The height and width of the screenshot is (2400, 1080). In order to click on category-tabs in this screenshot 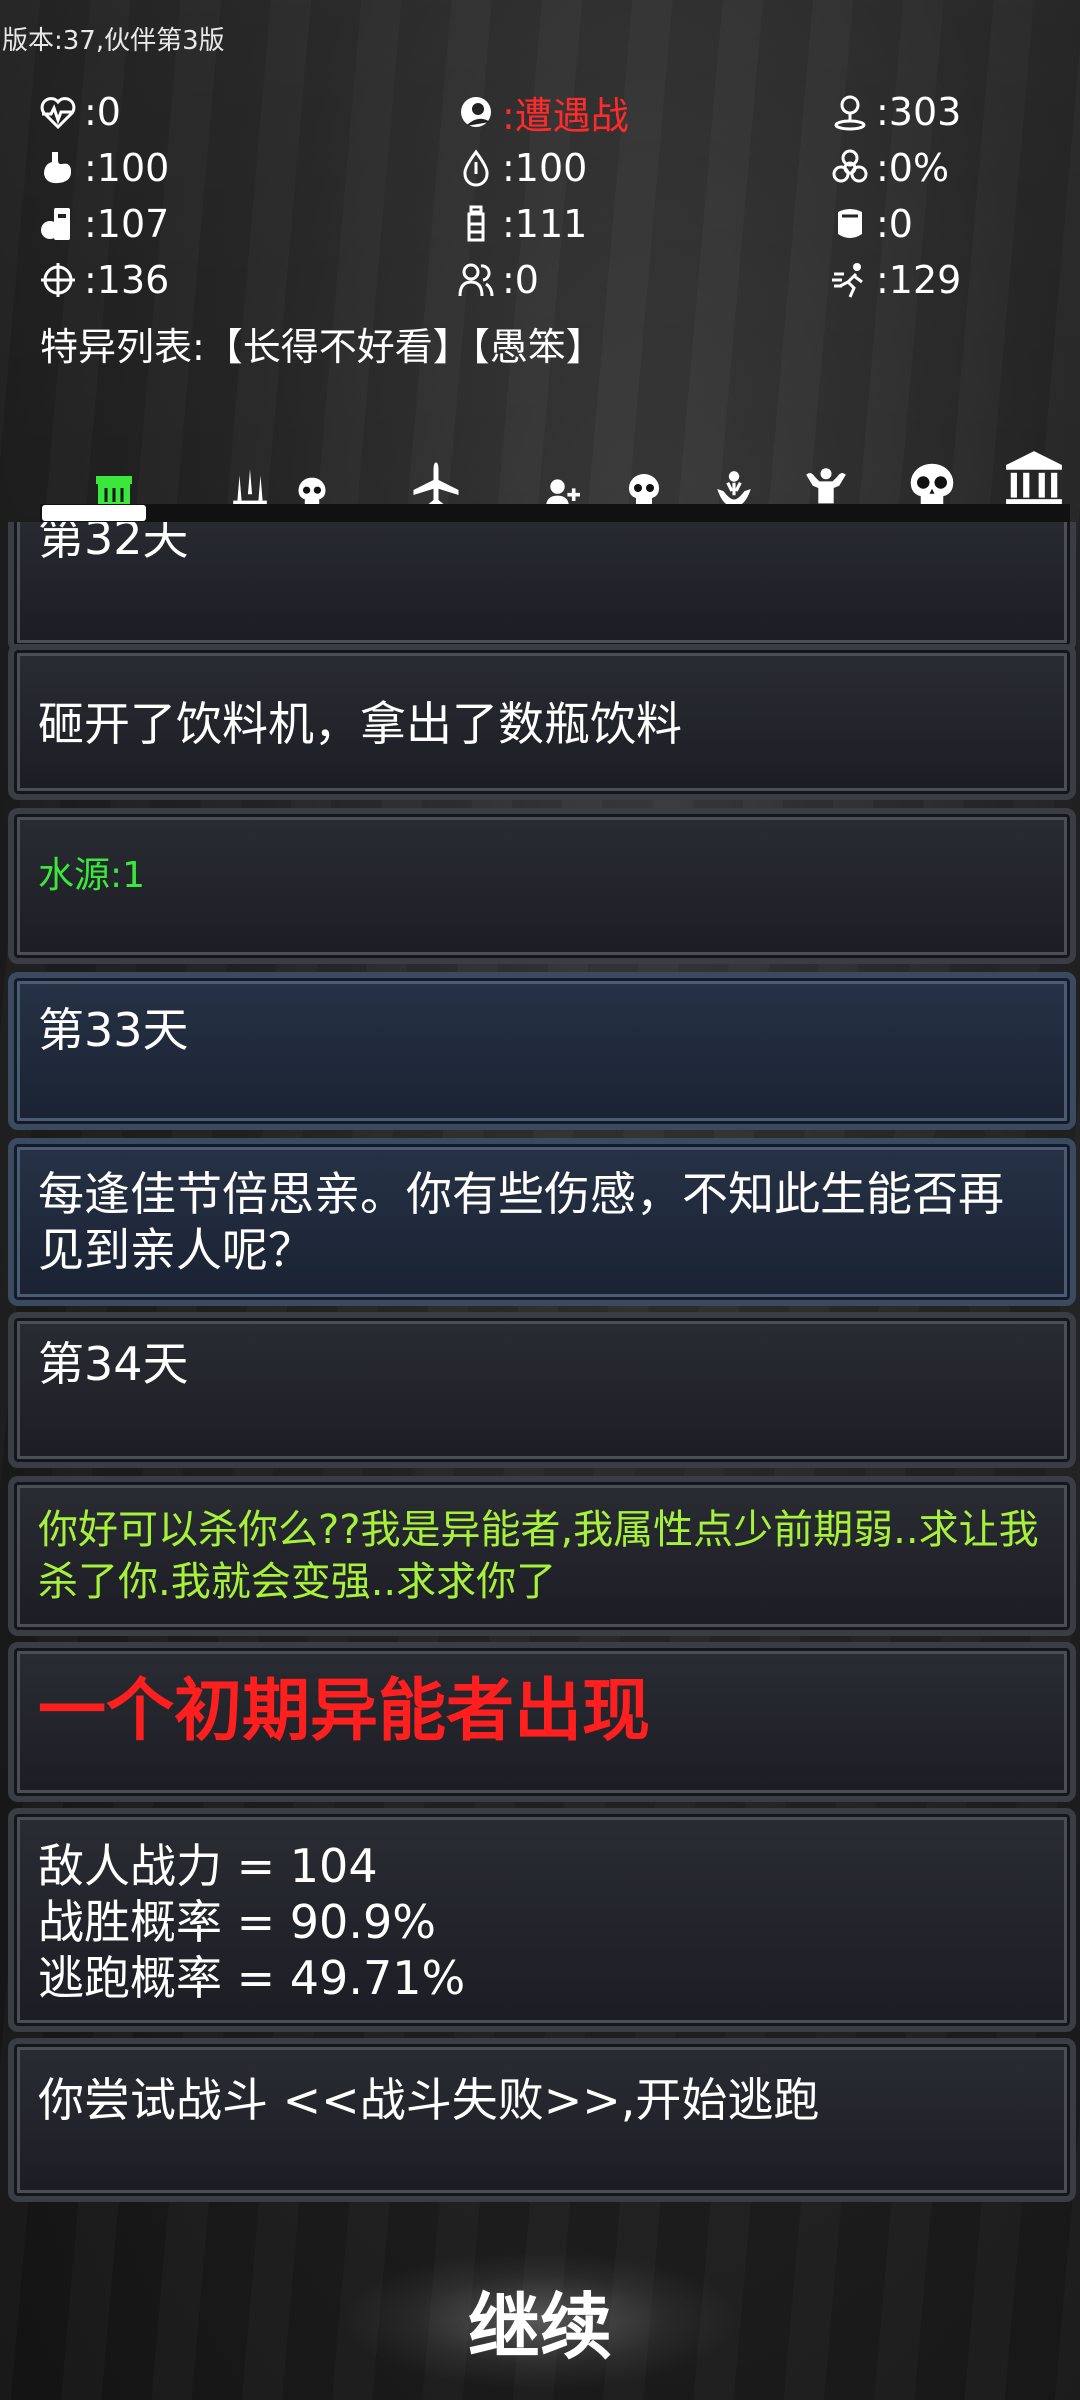, I will do `click(555, 477)`.